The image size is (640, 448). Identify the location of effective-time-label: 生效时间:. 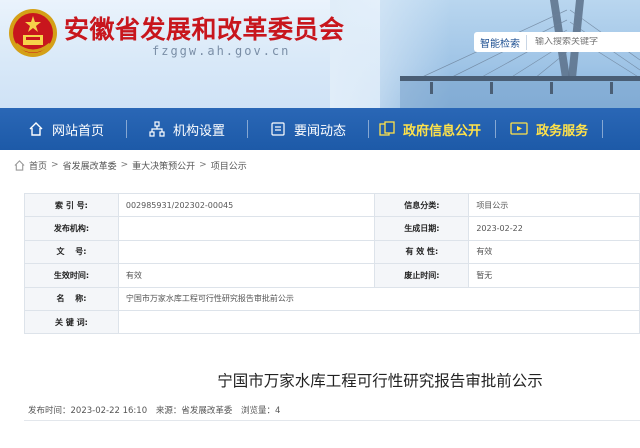
(71, 275).